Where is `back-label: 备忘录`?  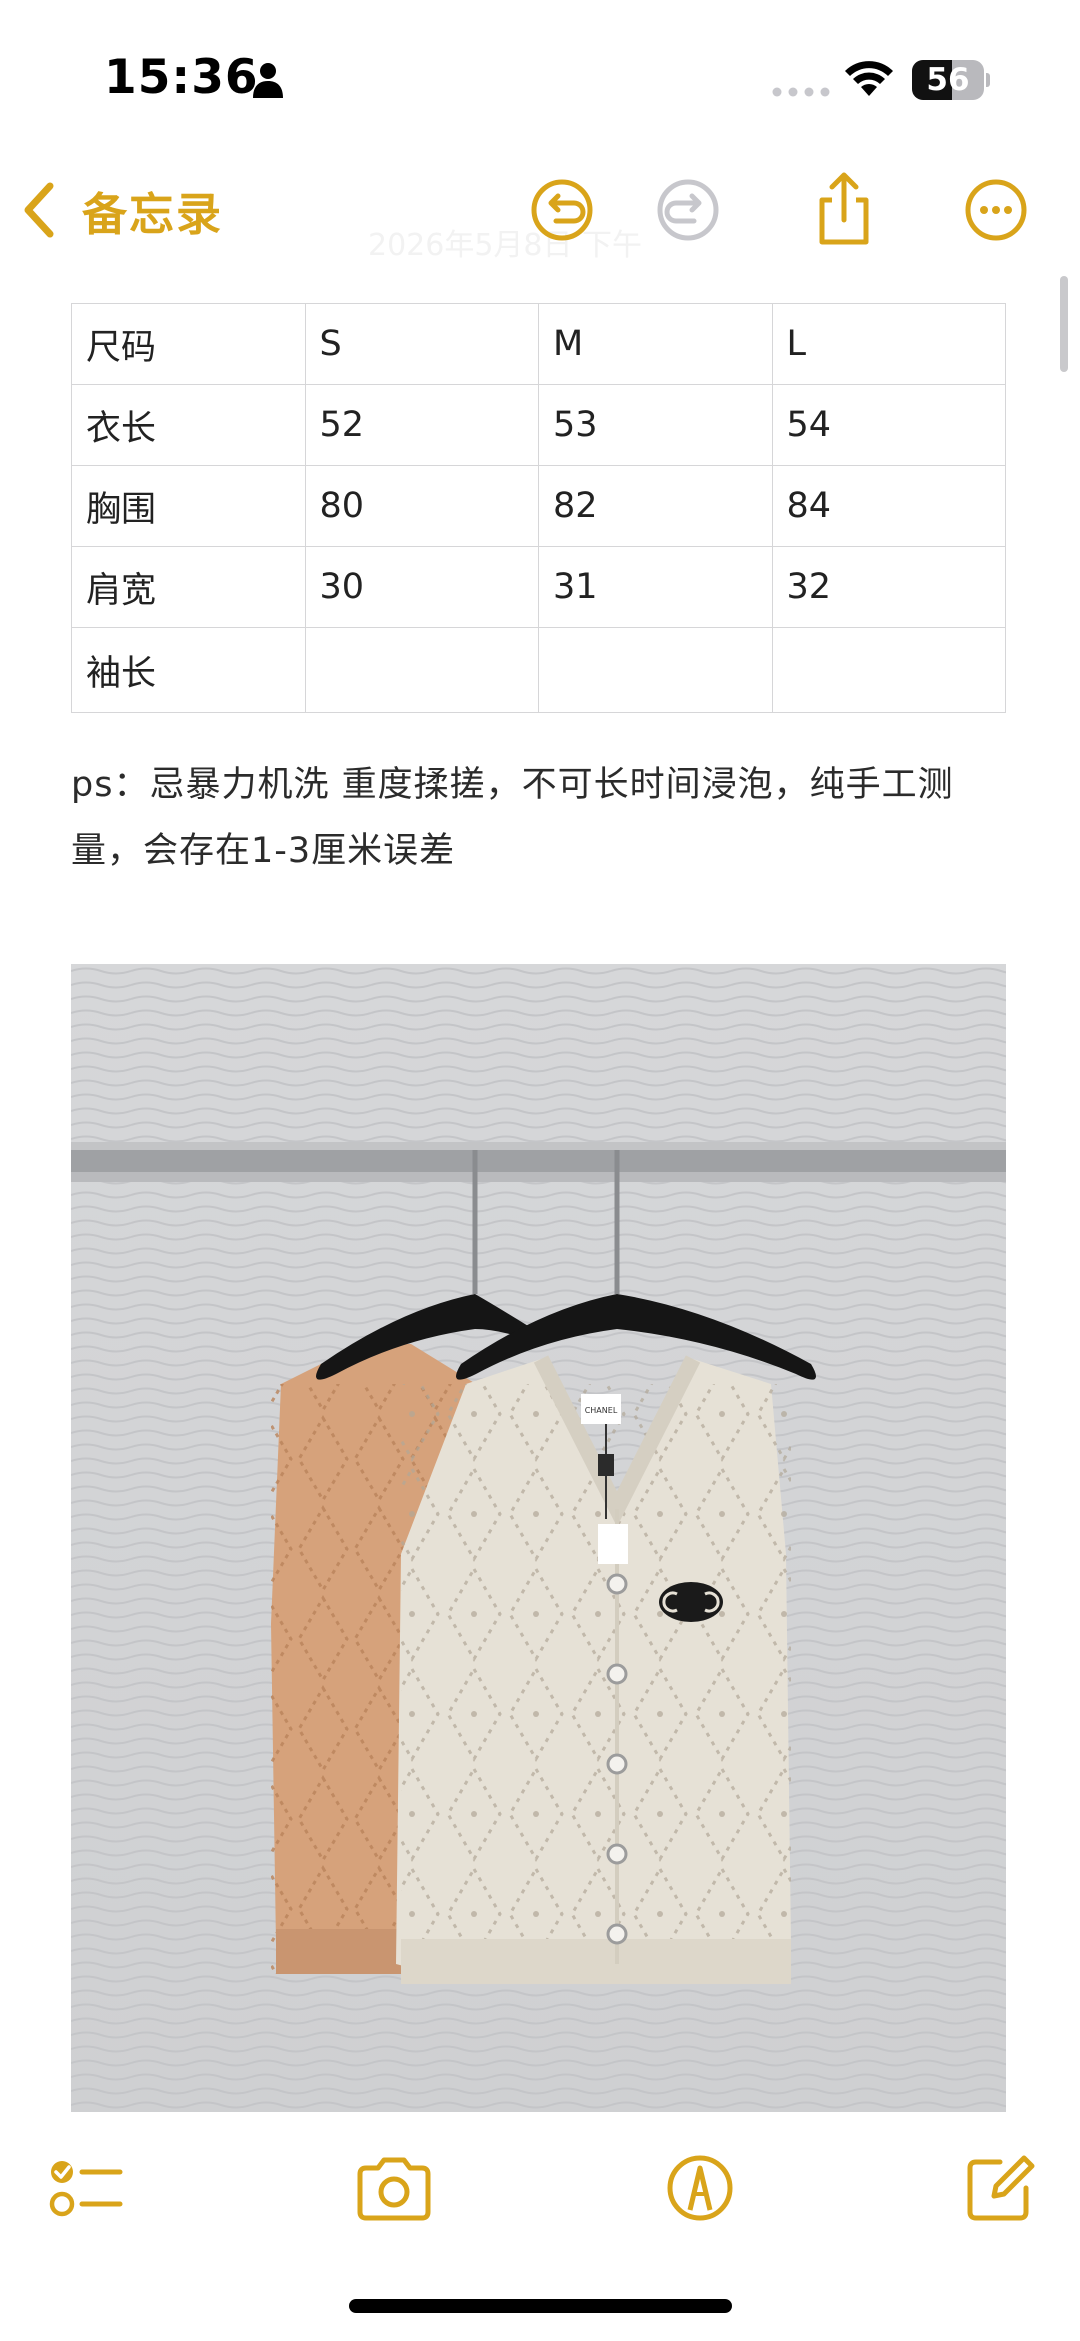 back-label: 备忘录 is located at coordinates (153, 214).